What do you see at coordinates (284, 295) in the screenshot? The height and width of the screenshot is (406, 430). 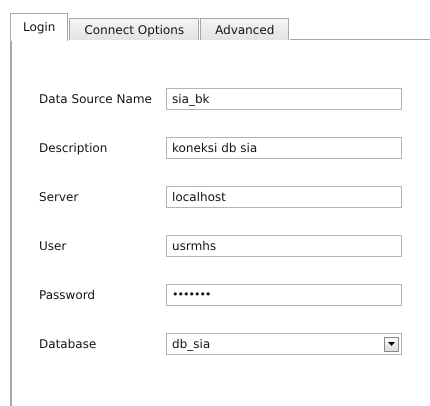 I see `password-field: •••••••` at bounding box center [284, 295].